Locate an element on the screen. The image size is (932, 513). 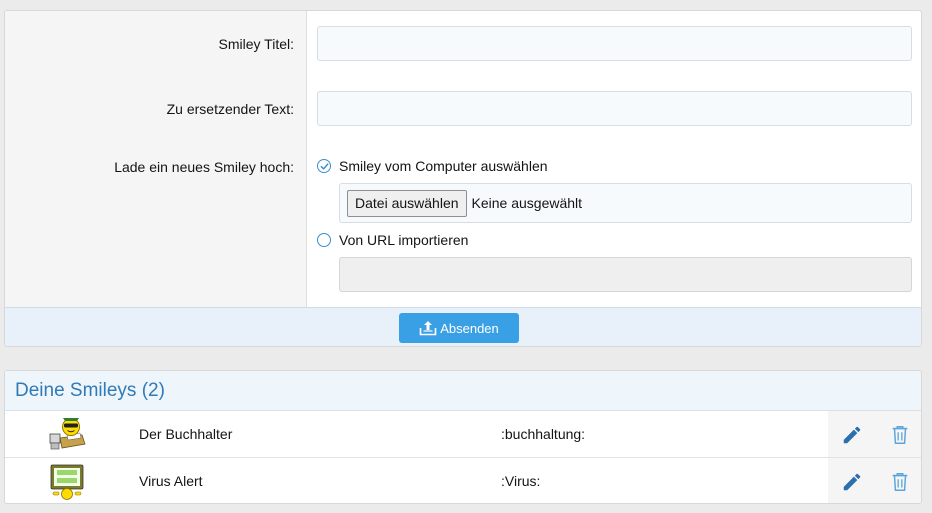
radio-option-computer-label: Smiley vom Computer auswählen is located at coordinates (443, 166).